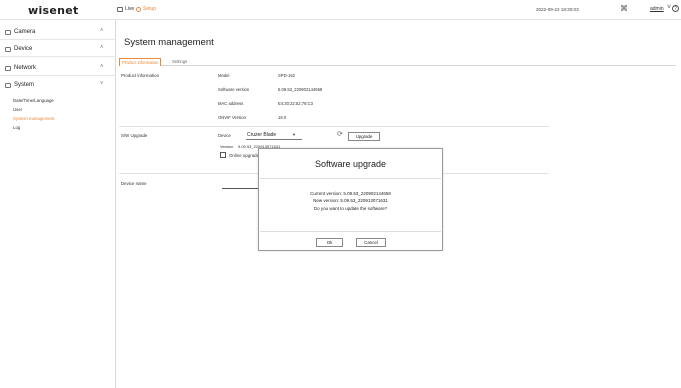  What do you see at coordinates (8, 85) in the screenshot?
I see `system-icon` at bounding box center [8, 85].